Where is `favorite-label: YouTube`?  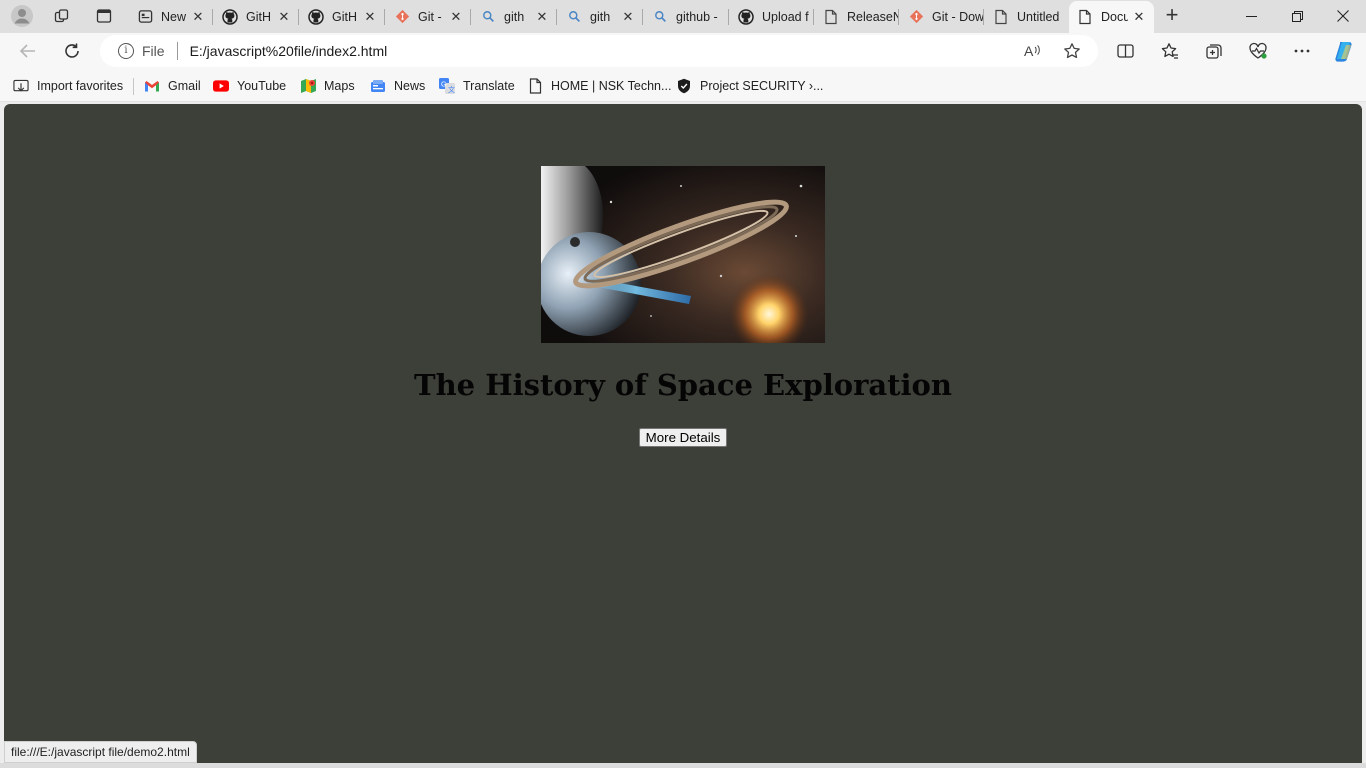 favorite-label: YouTube is located at coordinates (262, 86).